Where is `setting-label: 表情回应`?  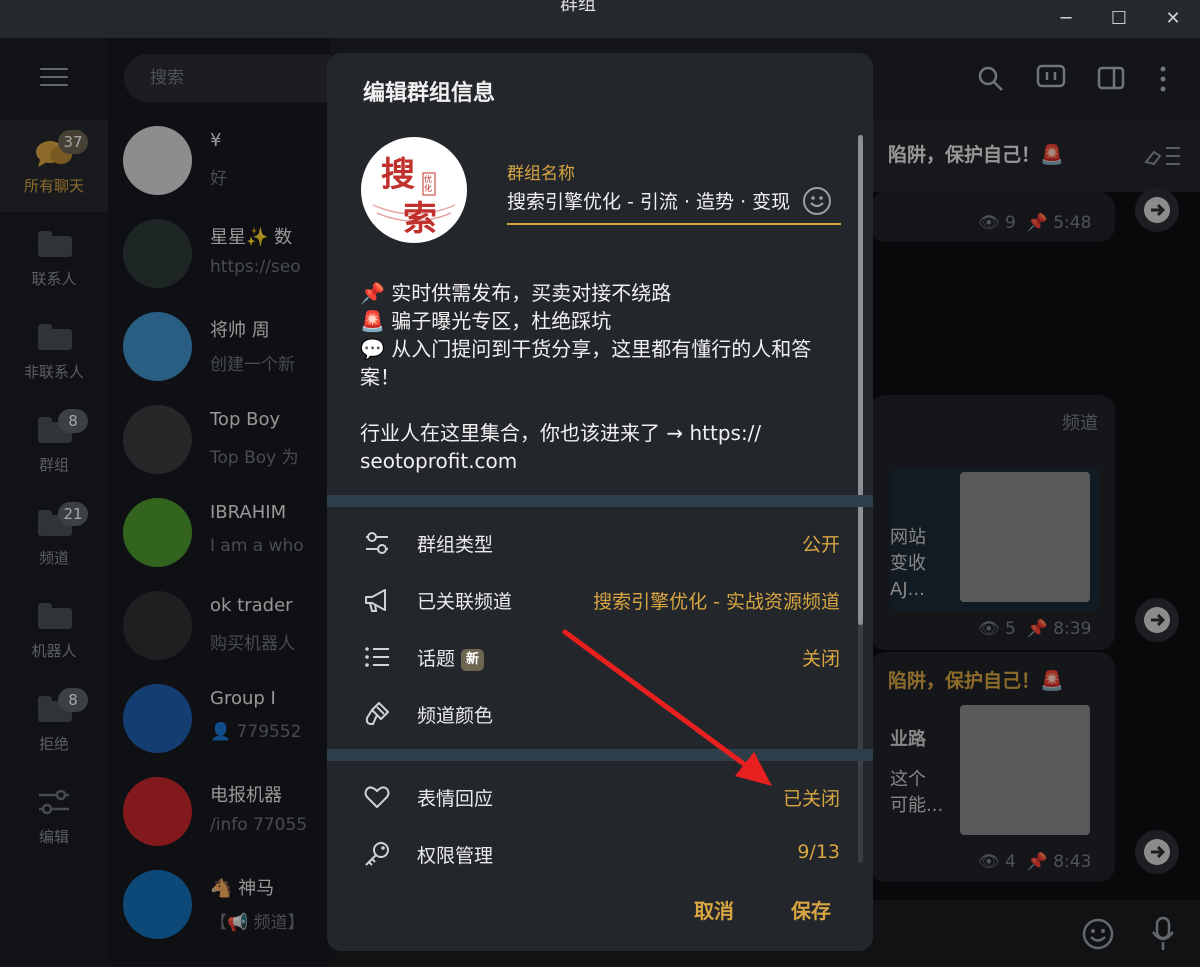 setting-label: 表情回应 is located at coordinates (455, 799).